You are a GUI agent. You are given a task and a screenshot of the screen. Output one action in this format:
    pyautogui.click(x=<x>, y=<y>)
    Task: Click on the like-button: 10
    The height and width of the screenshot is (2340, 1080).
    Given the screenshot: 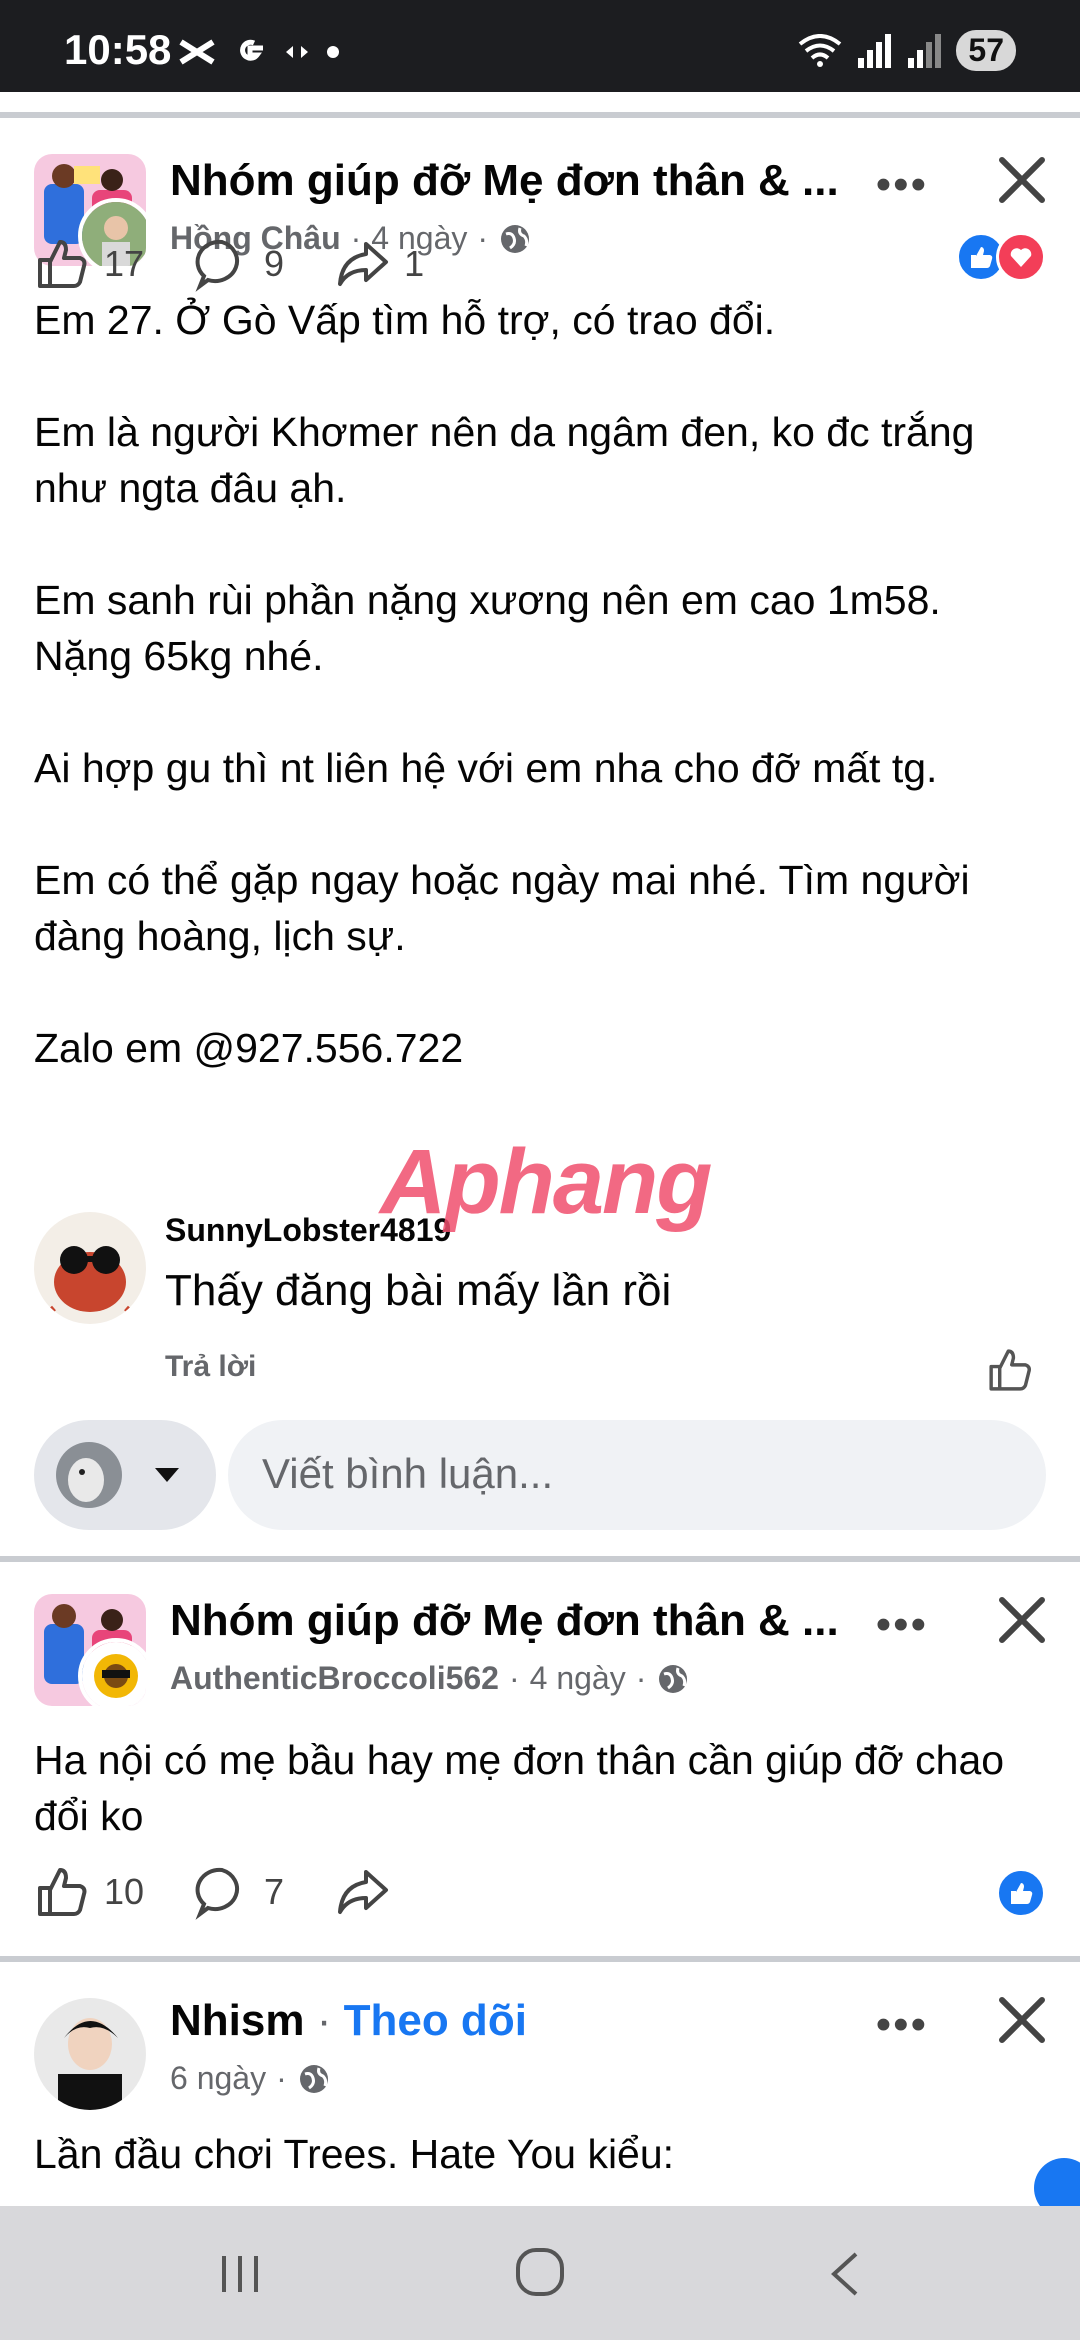 What is the action you would take?
    pyautogui.click(x=89, y=1892)
    